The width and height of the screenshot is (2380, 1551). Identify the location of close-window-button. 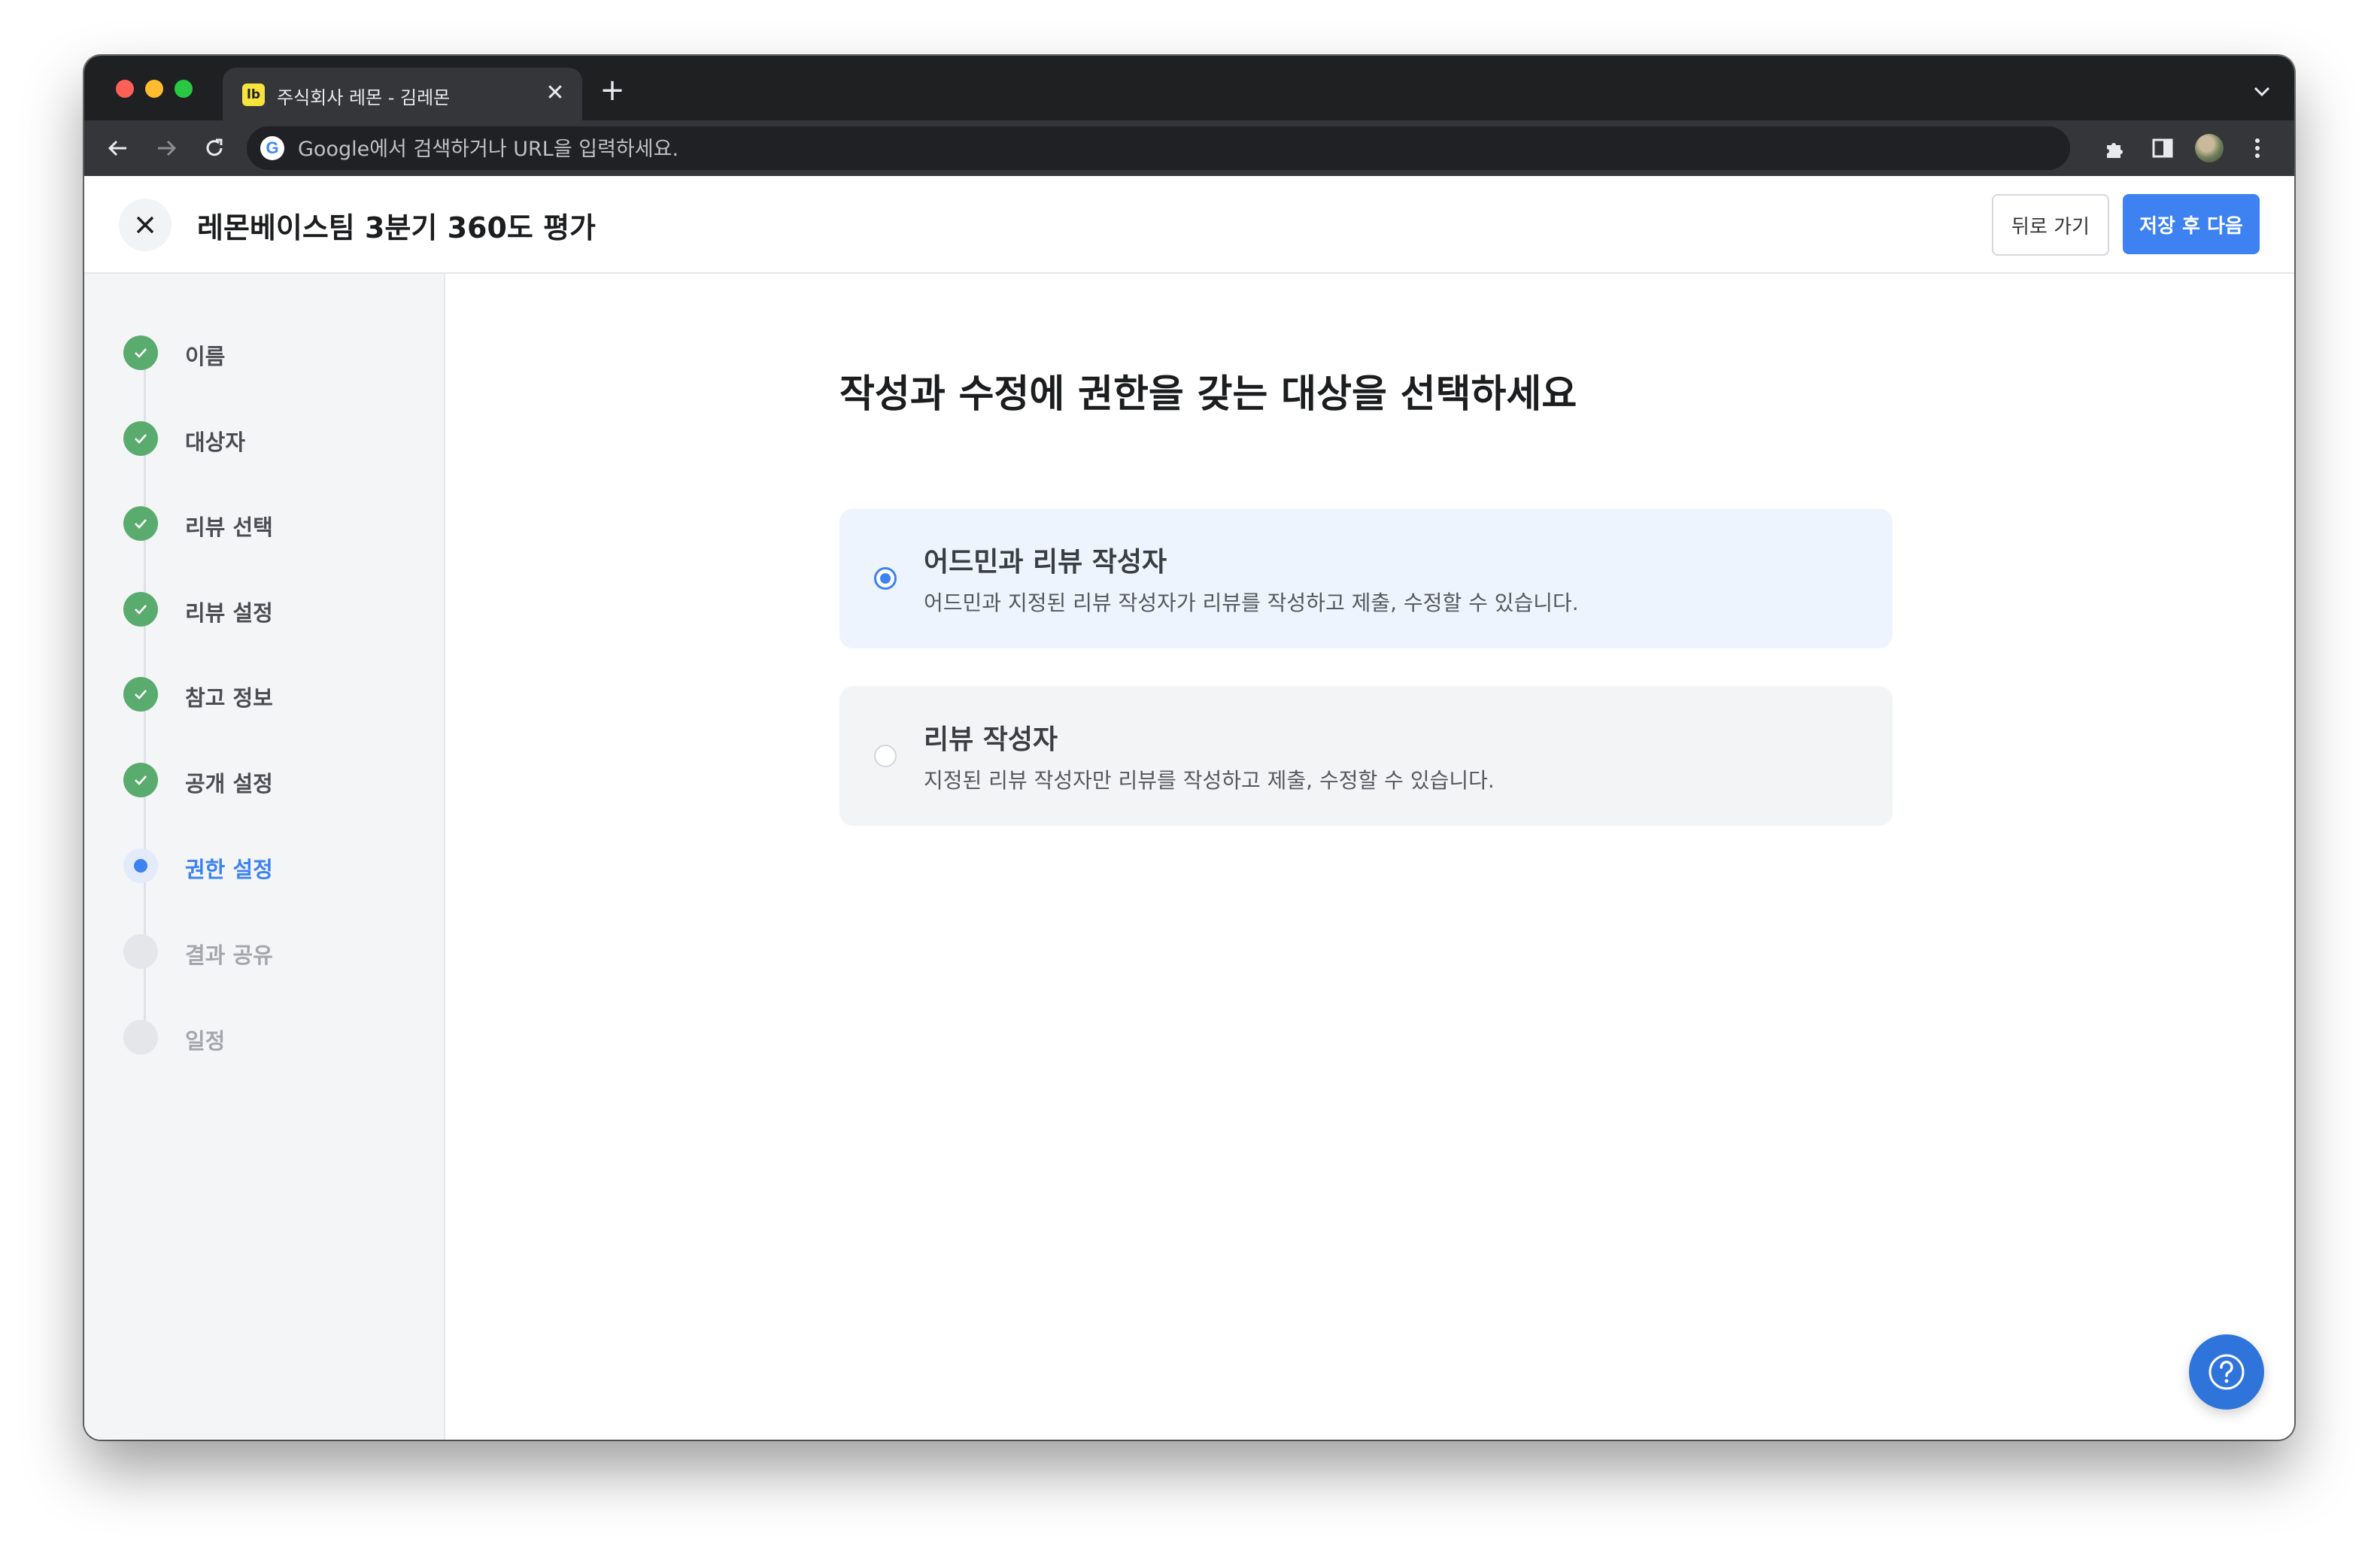
(125, 89).